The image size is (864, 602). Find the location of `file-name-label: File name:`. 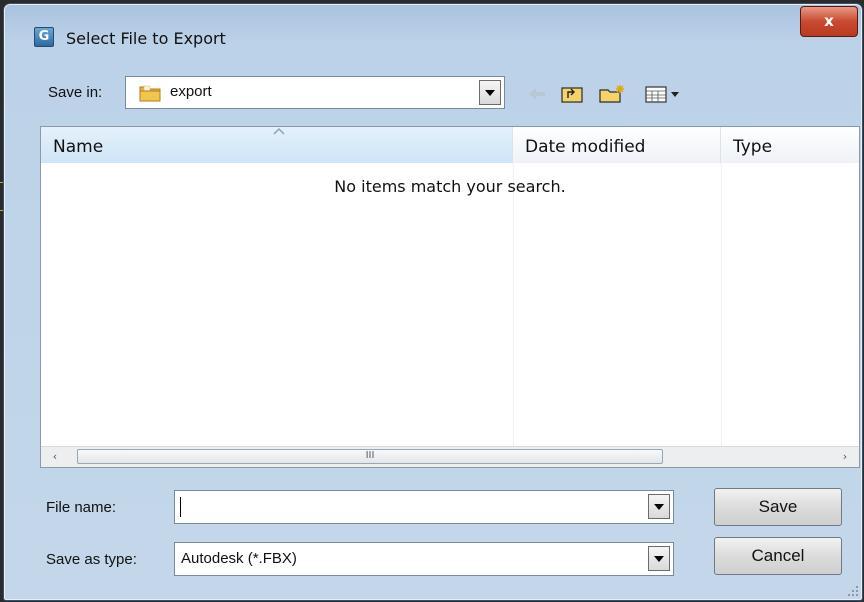

file-name-label: File name: is located at coordinates (81, 507).